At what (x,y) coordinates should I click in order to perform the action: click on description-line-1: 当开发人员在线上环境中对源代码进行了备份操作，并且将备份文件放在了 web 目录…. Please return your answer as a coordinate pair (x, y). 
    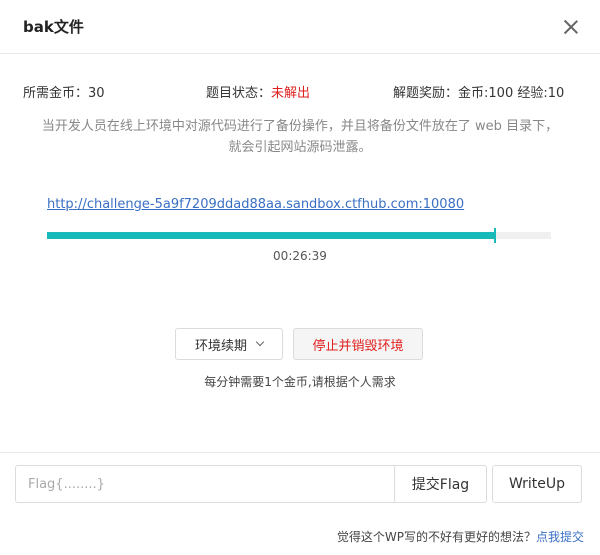
    Looking at the image, I should click on (300, 126).